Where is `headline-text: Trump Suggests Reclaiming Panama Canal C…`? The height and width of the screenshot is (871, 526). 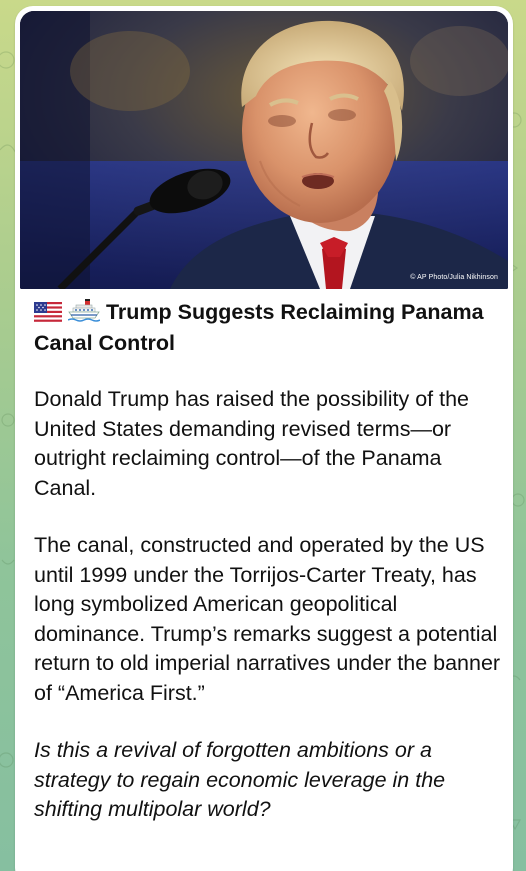
headline-text: Trump Suggests Reclaiming Panama Canal C… is located at coordinates (259, 327).